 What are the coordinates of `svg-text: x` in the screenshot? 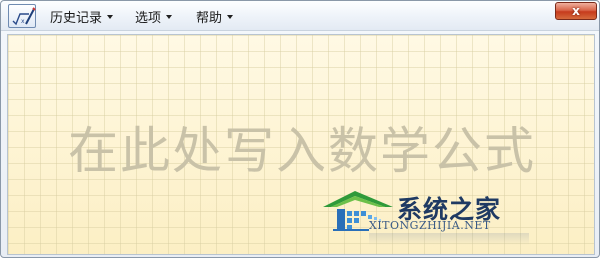 It's located at (23, 21).